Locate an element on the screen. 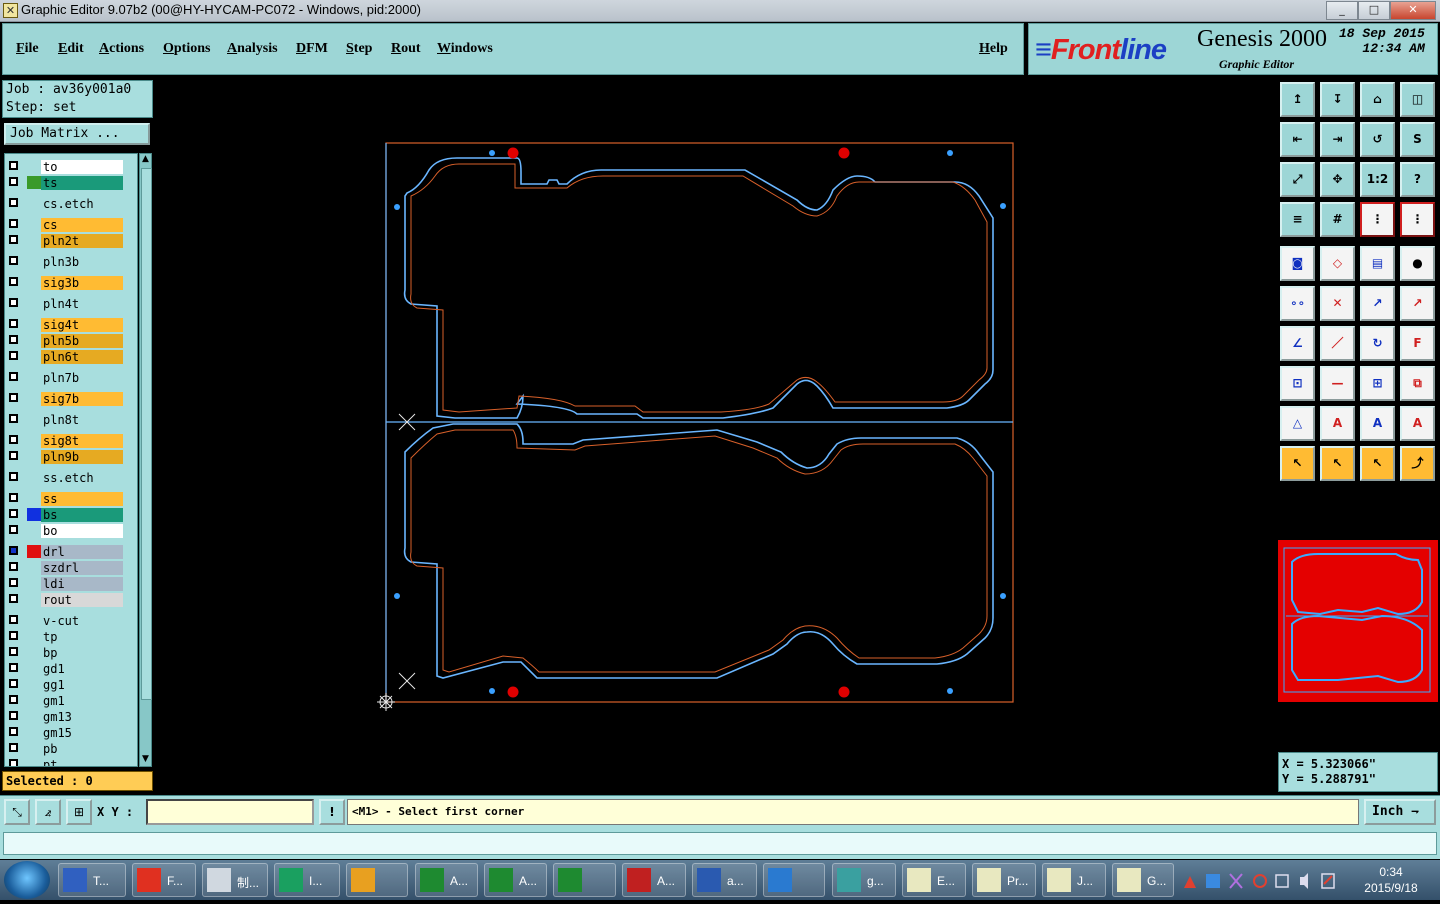  tool-button-icon: ▤ is located at coordinates (1377, 263).